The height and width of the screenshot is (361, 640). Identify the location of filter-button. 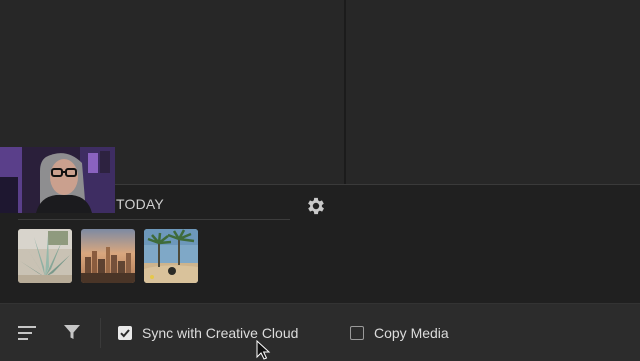
(72, 332).